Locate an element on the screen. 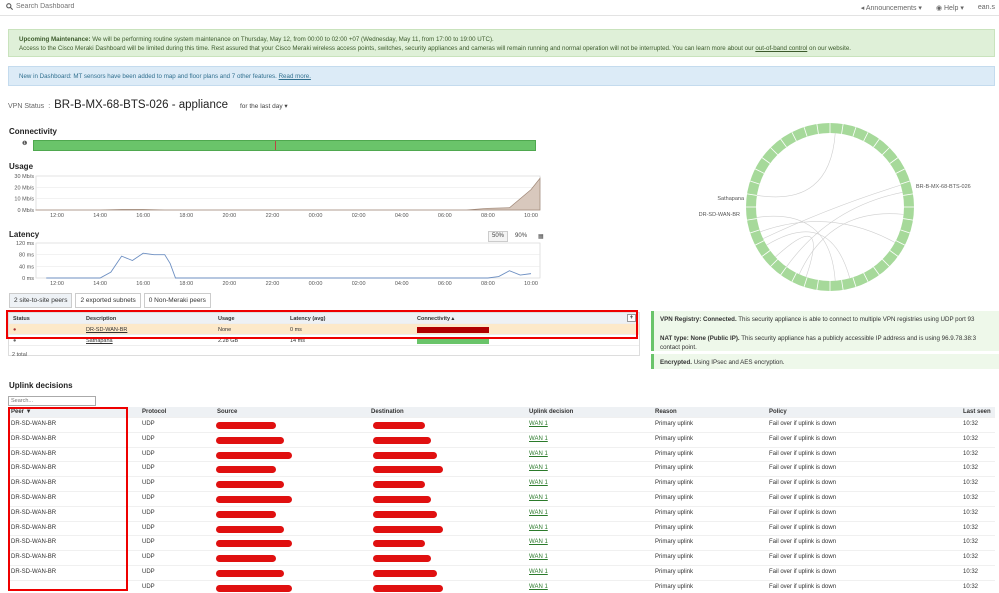  percentile-90-button: 90% is located at coordinates (521, 236).